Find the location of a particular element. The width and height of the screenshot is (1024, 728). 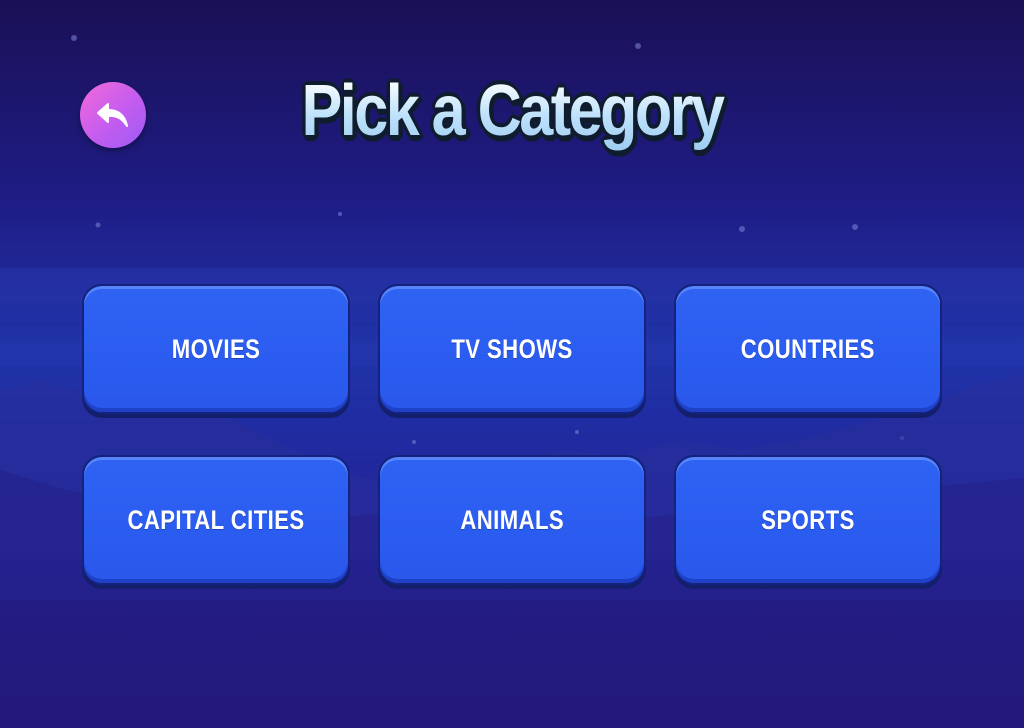

category-button-sports: SPORTS is located at coordinates (808, 520).